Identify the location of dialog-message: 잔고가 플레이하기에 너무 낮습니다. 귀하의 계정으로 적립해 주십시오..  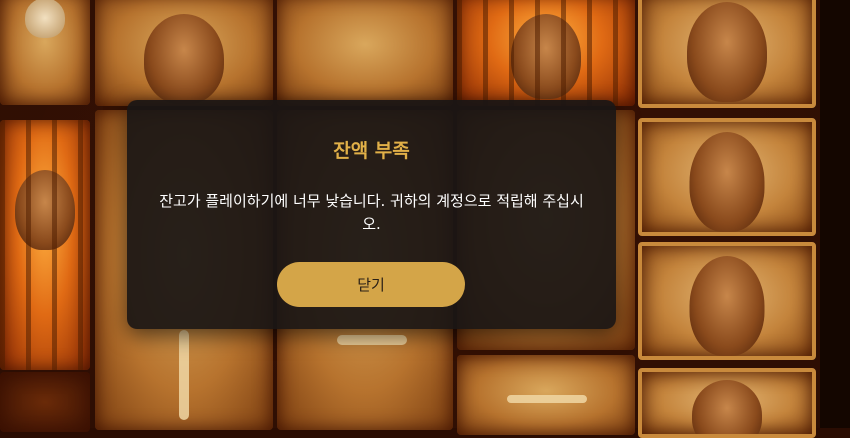
(371, 212).